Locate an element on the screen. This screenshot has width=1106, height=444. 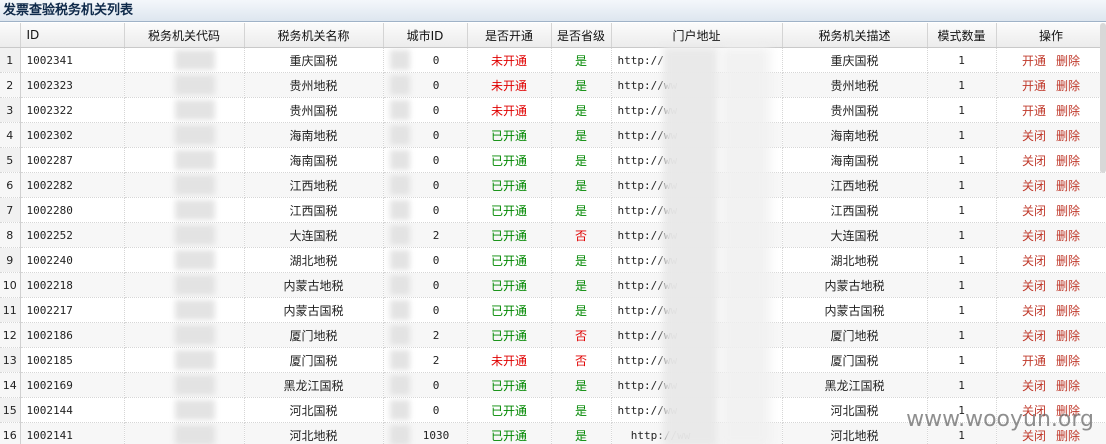
table-row: 71002280江西国税0已开通是http://ww /江西国税1关闭删除 is located at coordinates (553, 210).